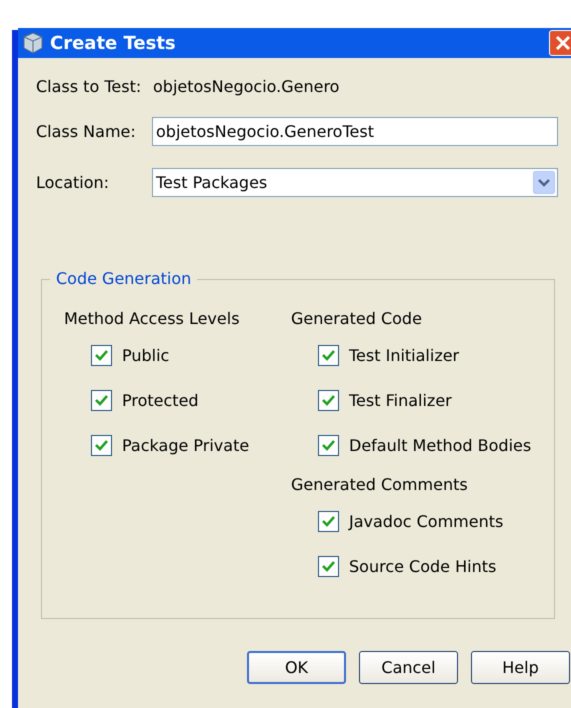 The image size is (571, 708). Describe the element at coordinates (404, 355) in the screenshot. I see `checkbox-label: Test Initializer` at that location.